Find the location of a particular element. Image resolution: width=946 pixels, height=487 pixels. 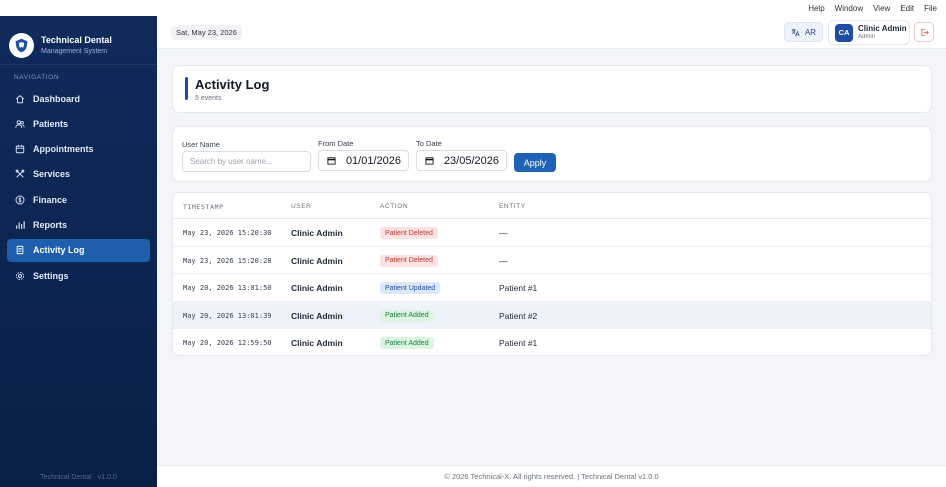

from-date-value: 01/01/2026 is located at coordinates (373, 160).